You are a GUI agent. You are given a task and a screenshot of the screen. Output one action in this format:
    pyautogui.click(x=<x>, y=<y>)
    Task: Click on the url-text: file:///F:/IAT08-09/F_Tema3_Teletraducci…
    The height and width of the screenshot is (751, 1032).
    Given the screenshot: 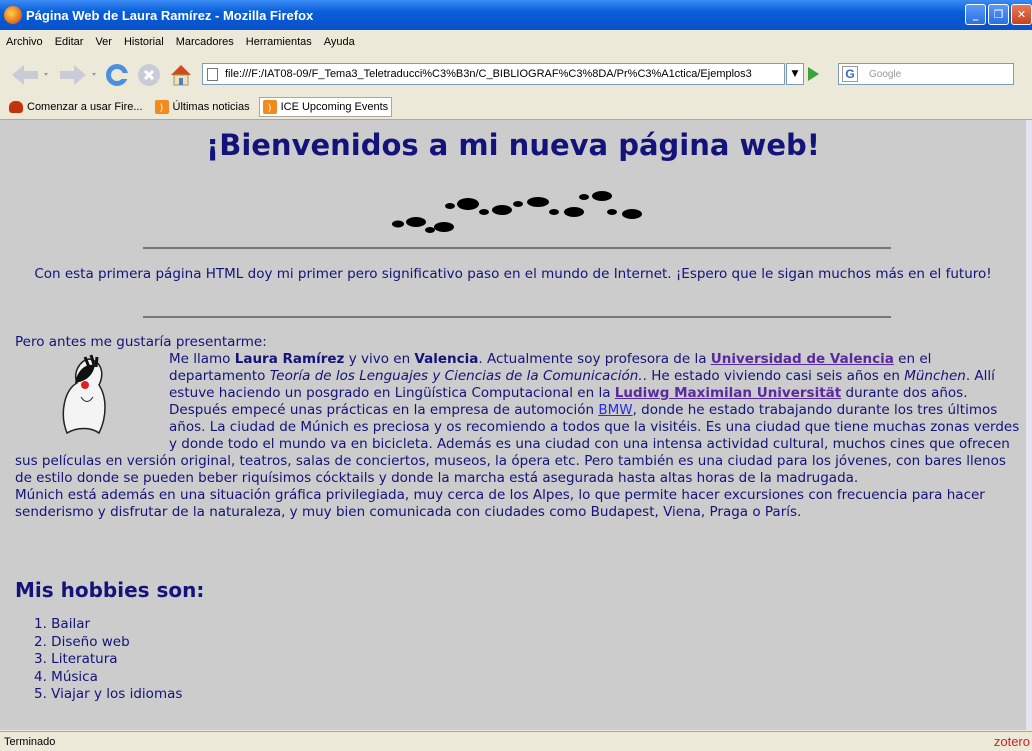 What is the action you would take?
    pyautogui.click(x=488, y=74)
    